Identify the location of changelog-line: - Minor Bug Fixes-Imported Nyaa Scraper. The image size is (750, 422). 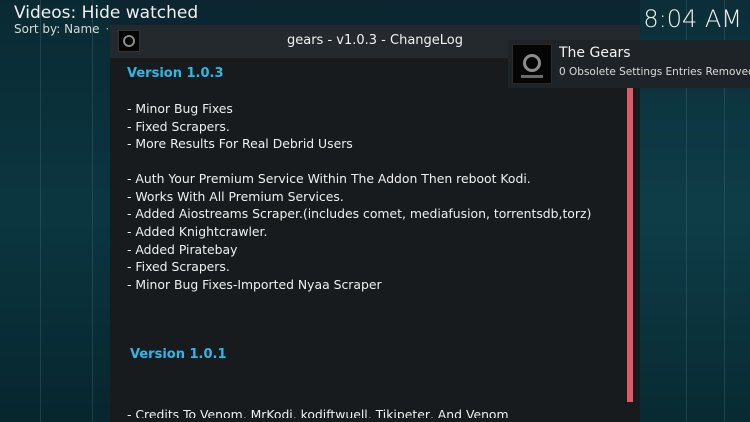
(254, 284).